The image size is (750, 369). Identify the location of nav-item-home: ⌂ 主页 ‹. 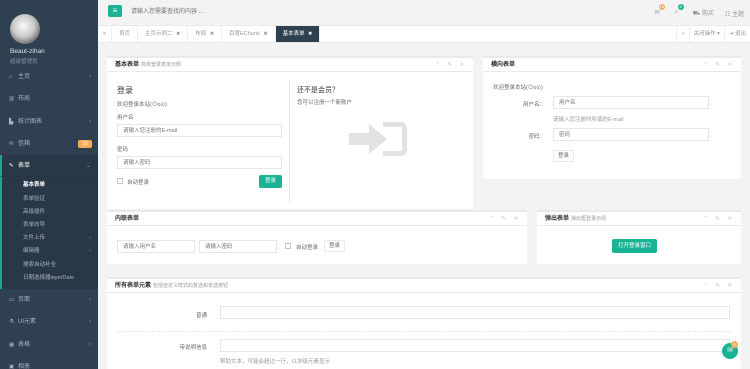
(49, 77).